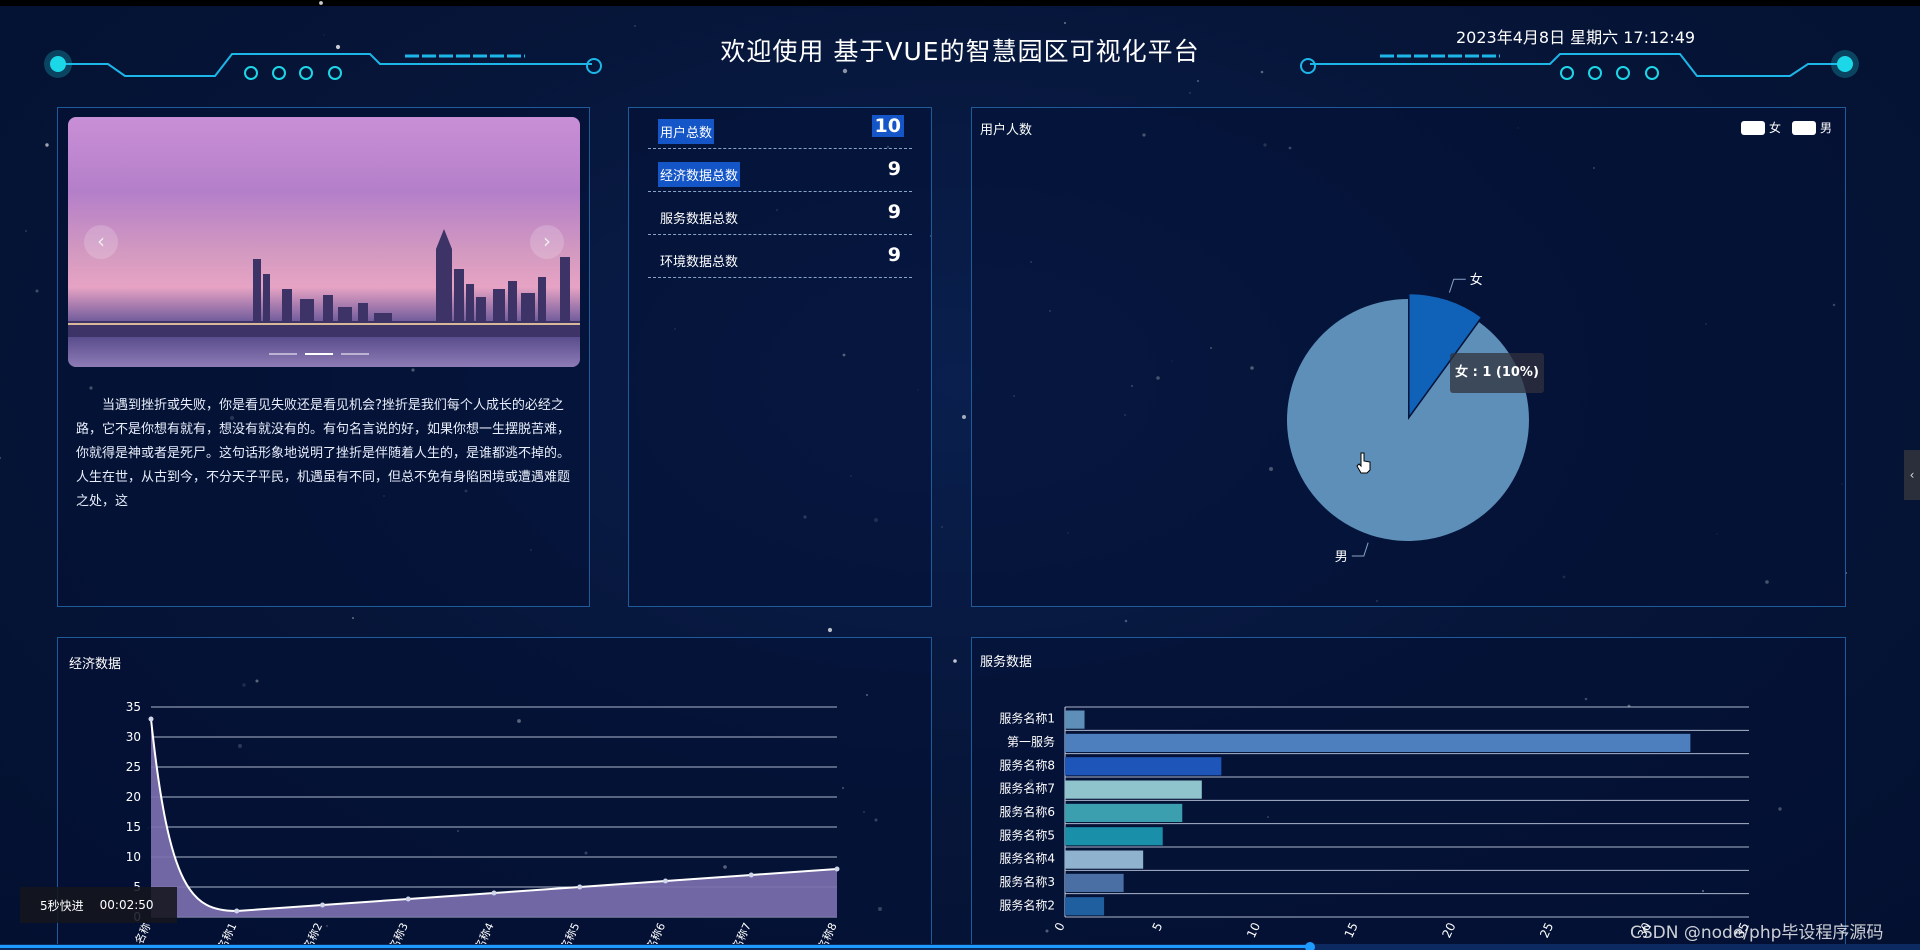  Describe the element at coordinates (1497, 373) in the screenshot. I see `pie-tooltip: 女 : 1 (10%)` at that location.